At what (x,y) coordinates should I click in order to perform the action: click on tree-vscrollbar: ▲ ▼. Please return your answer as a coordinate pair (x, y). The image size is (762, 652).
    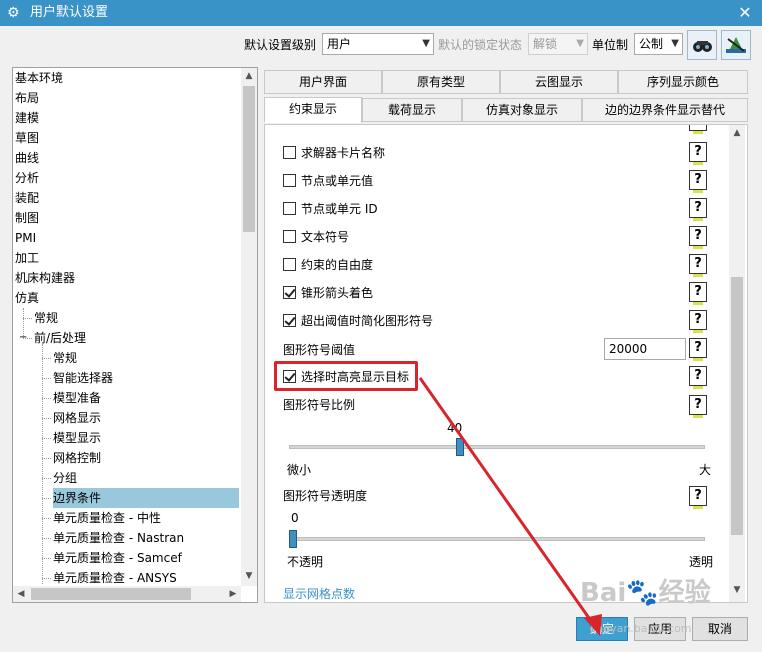
    Looking at the image, I should click on (249, 327).